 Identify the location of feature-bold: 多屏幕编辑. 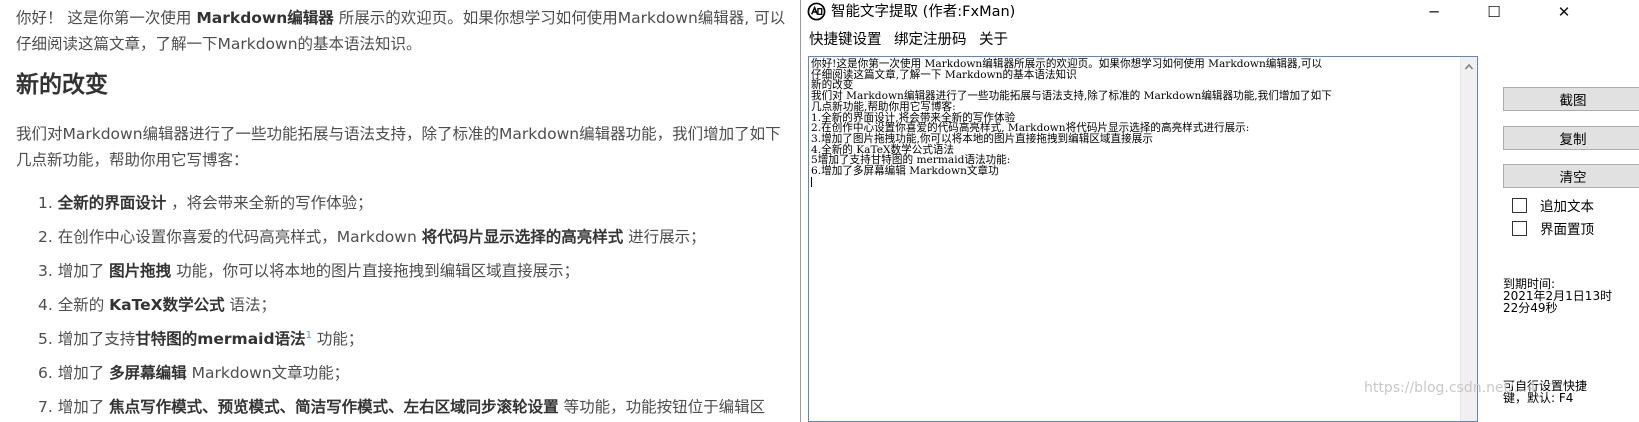
(148, 373).